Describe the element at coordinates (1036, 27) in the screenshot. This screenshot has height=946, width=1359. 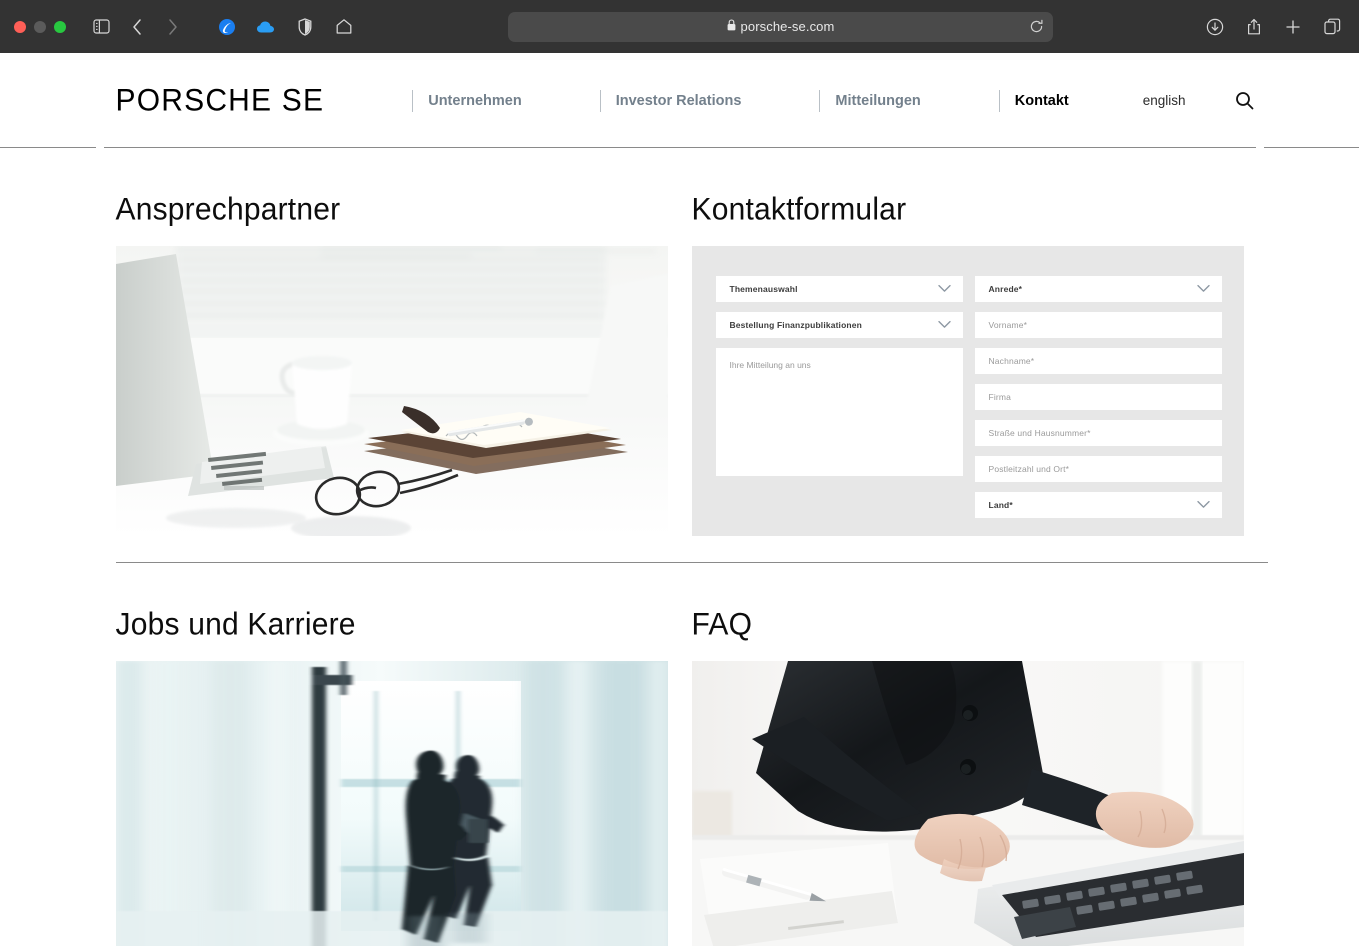
I see `reload-icon` at that location.